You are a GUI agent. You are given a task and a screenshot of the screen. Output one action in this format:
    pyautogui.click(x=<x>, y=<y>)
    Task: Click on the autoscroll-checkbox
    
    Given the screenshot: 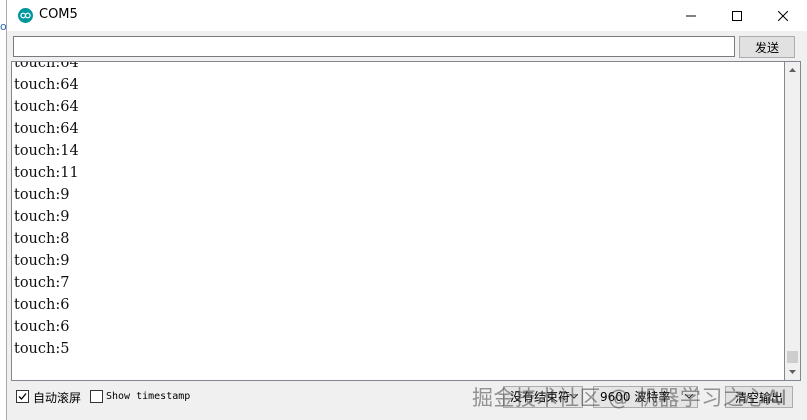 What is the action you would take?
    pyautogui.click(x=22, y=396)
    